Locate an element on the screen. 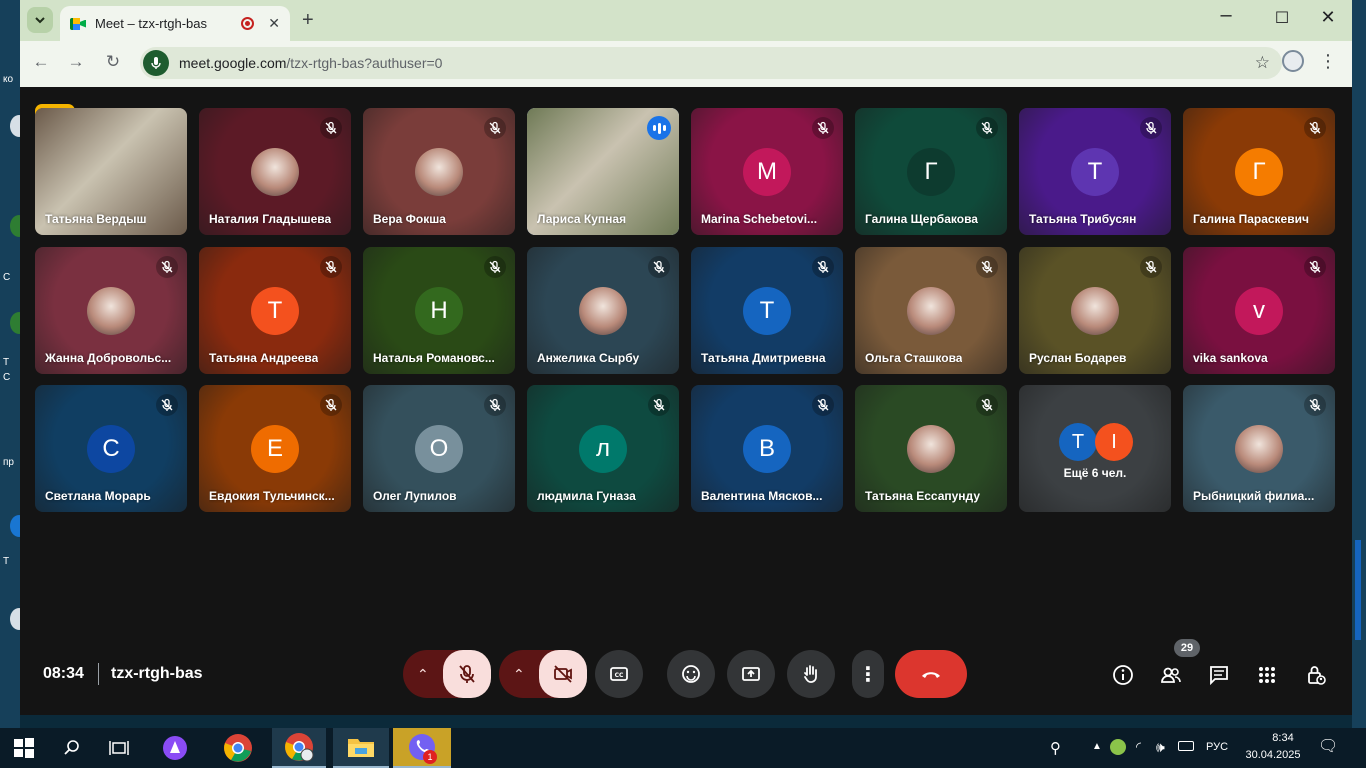 The width and height of the screenshot is (1366, 768). more-options-button: ⋮ is located at coordinates (868, 674).